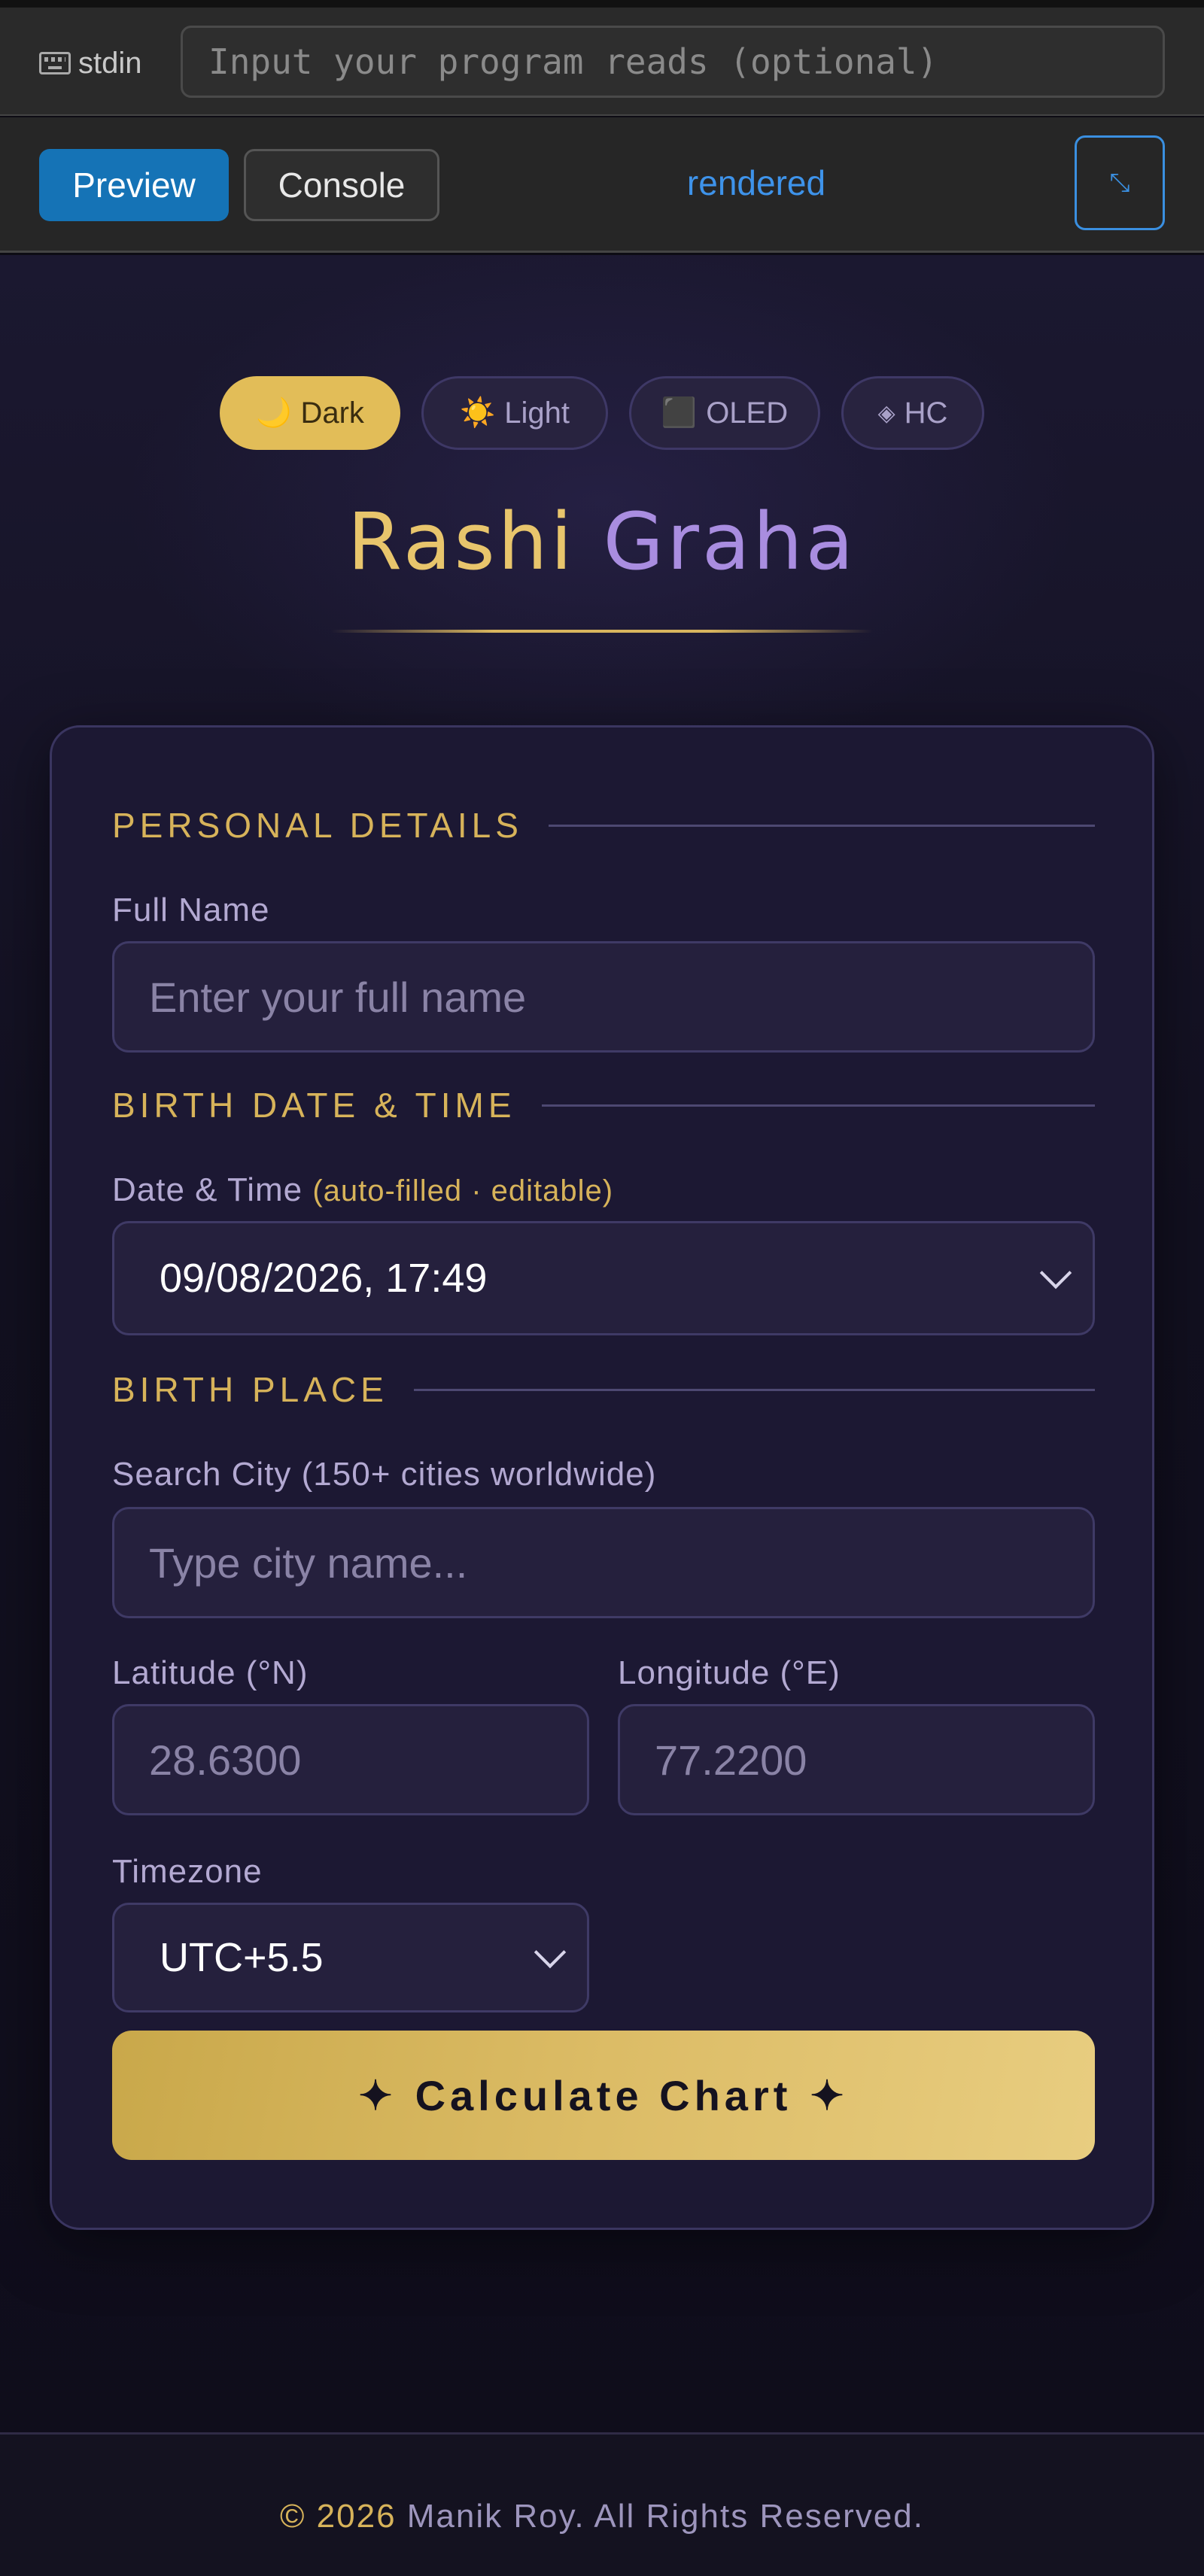  I want to click on theme-dark-button: 🌙 Dark, so click(310, 413).